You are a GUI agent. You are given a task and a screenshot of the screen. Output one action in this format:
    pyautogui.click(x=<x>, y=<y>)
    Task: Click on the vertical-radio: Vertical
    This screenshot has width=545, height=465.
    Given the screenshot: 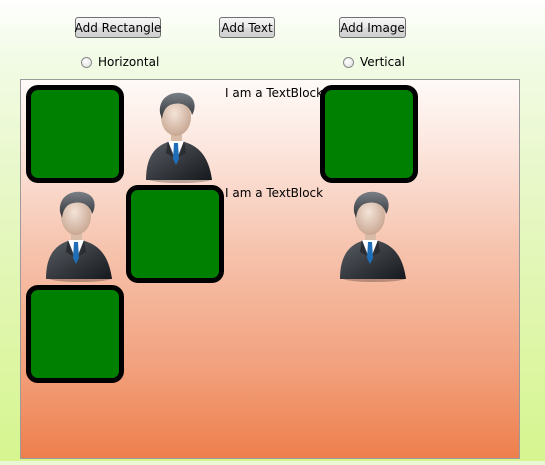 What is the action you would take?
    pyautogui.click(x=374, y=62)
    